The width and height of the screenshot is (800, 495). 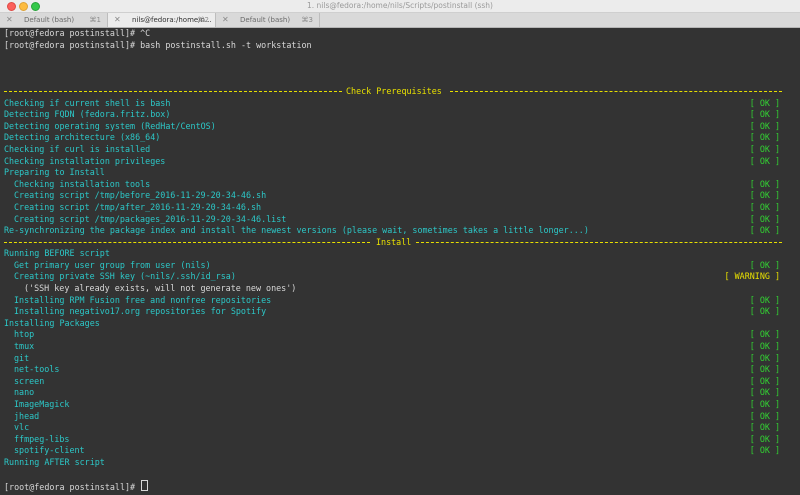 I want to click on tab-1: ✕ Default (bash) ⌘1, so click(x=54, y=20).